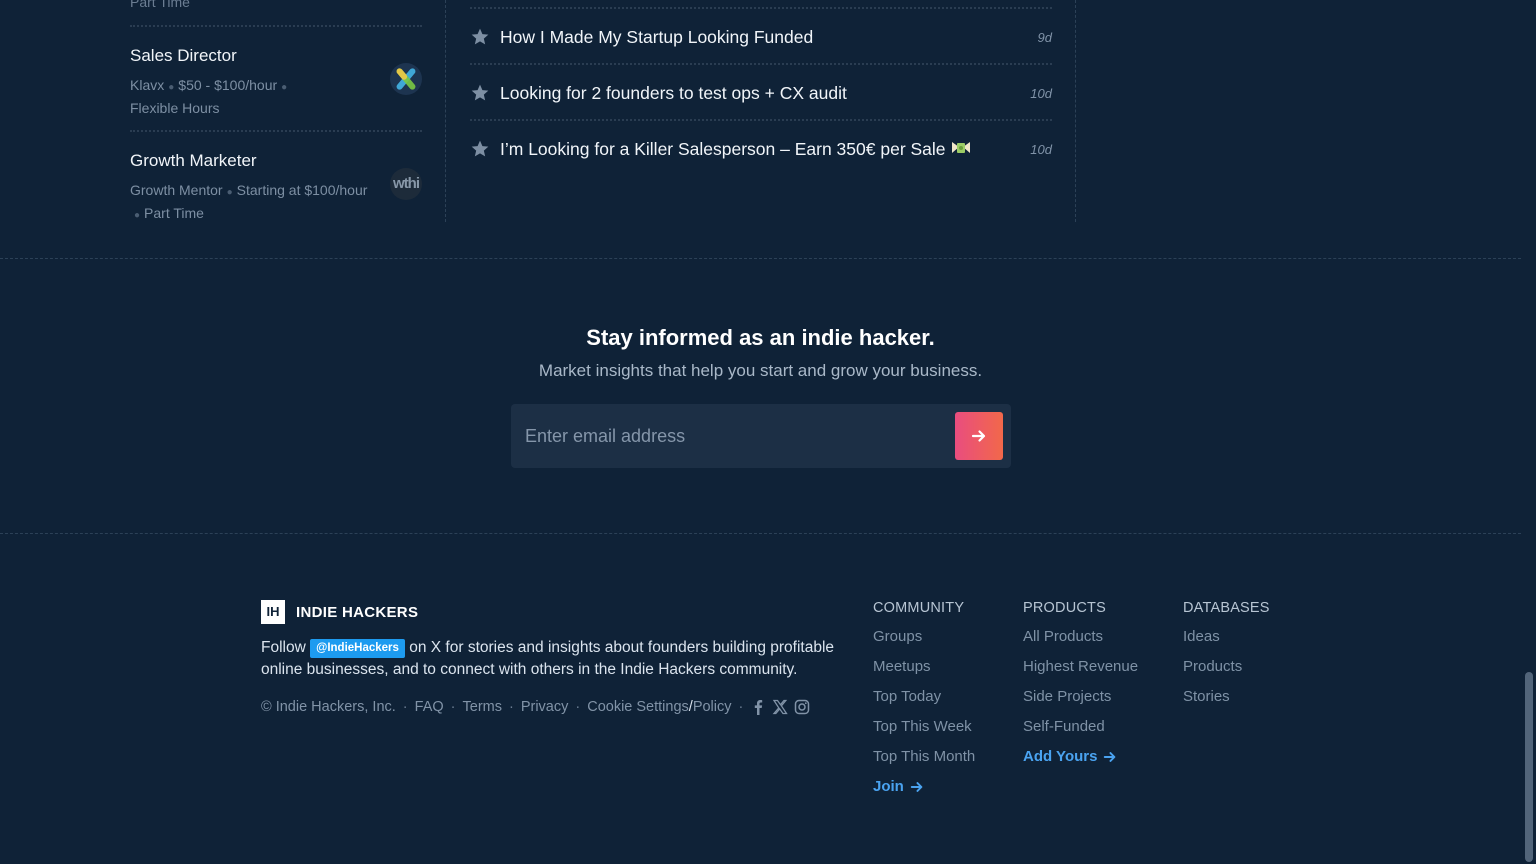  I want to click on footer-link-top-today: Top Today, so click(924, 703).